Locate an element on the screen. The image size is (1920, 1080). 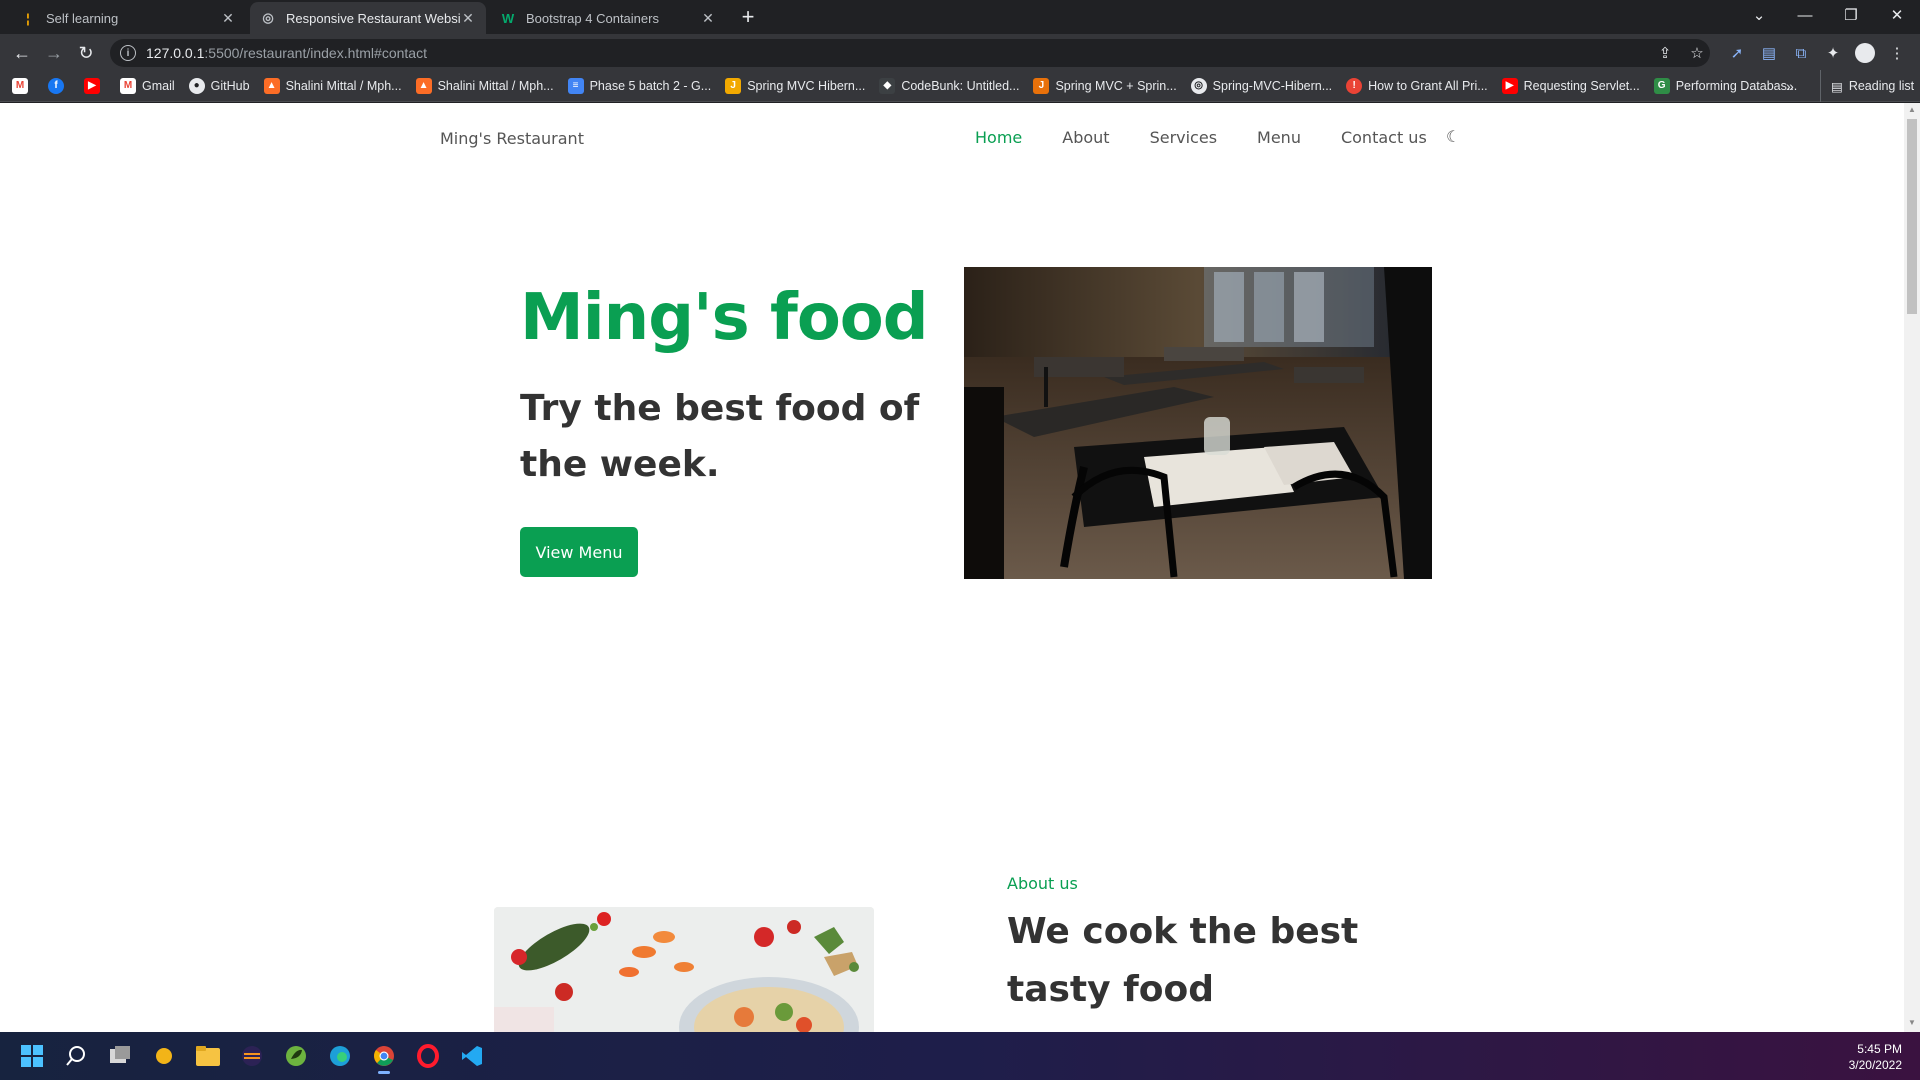
bookmark-label: GitHub is located at coordinates (230, 85).